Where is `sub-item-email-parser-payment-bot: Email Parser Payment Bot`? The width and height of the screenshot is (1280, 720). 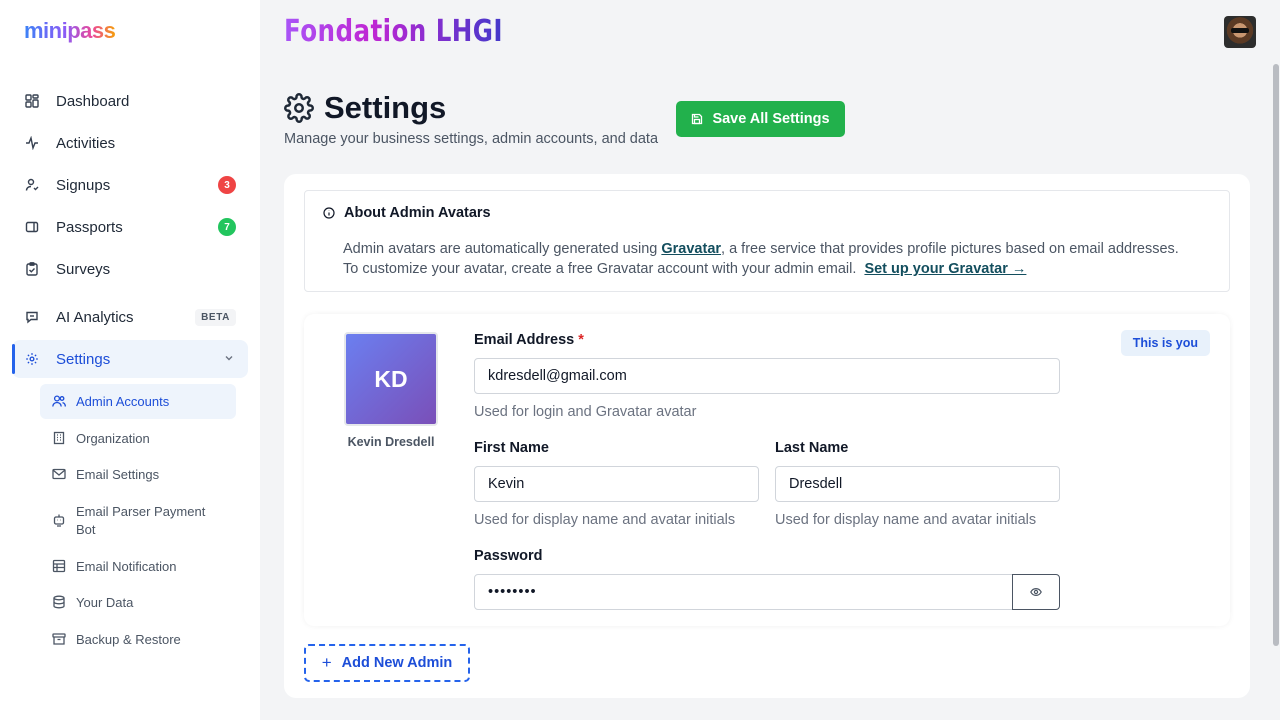
sub-item-email-parser-payment-bot: Email Parser Payment Bot is located at coordinates (130, 521).